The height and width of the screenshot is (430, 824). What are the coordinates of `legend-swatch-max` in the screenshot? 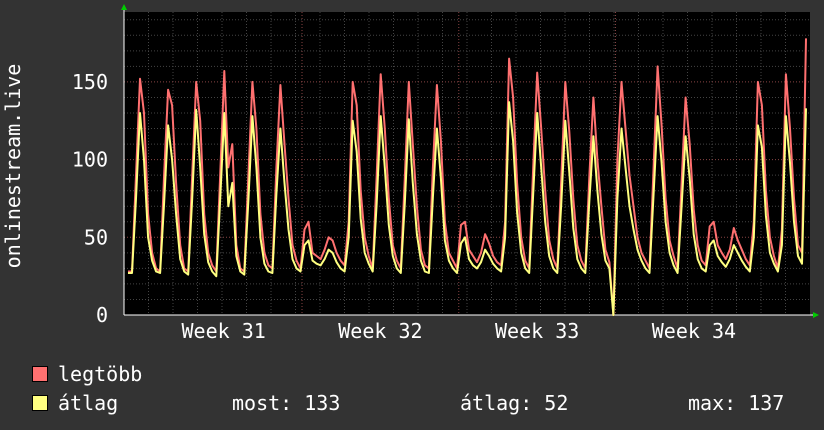 It's located at (40, 374).